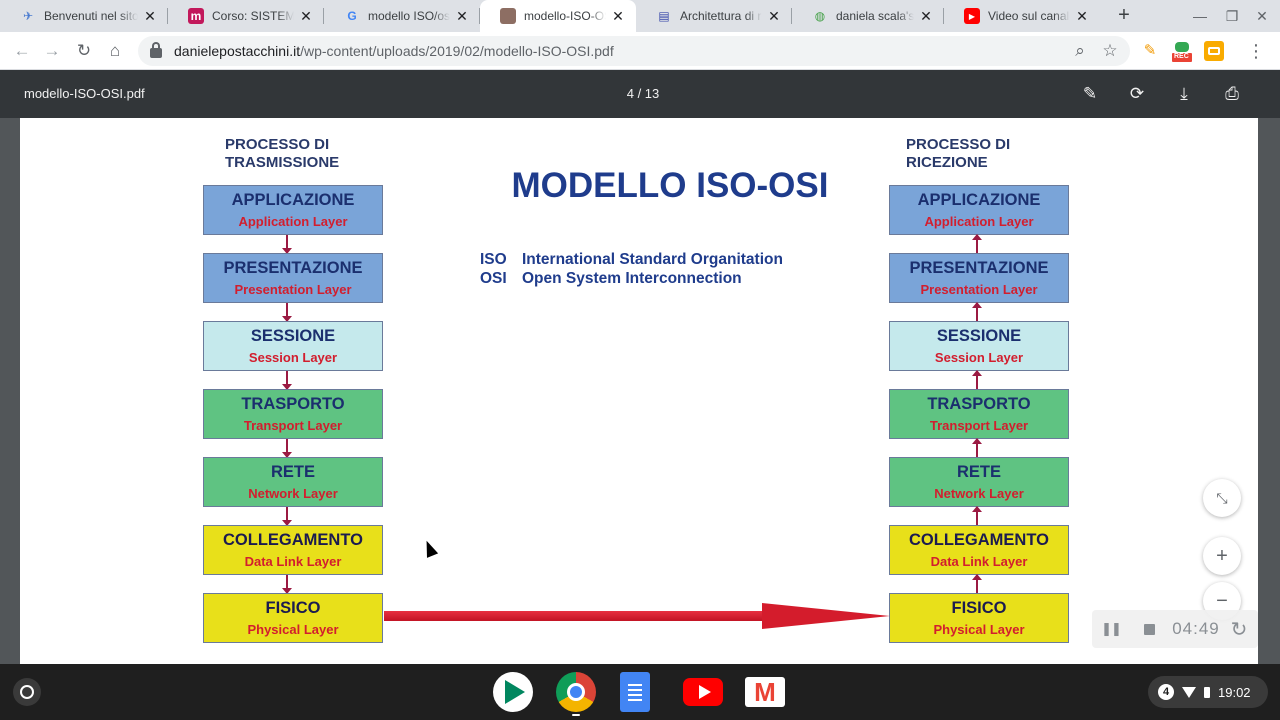 The image size is (1280, 720). I want to click on layer-subtitle: Transport Layer, so click(293, 425).